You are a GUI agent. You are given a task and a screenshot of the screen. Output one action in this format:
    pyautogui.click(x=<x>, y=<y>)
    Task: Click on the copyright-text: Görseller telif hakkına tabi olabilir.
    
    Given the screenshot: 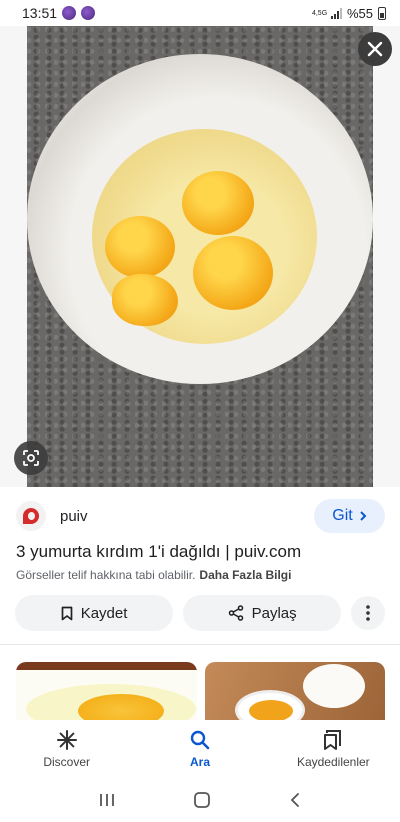 What is the action you would take?
    pyautogui.click(x=106, y=575)
    